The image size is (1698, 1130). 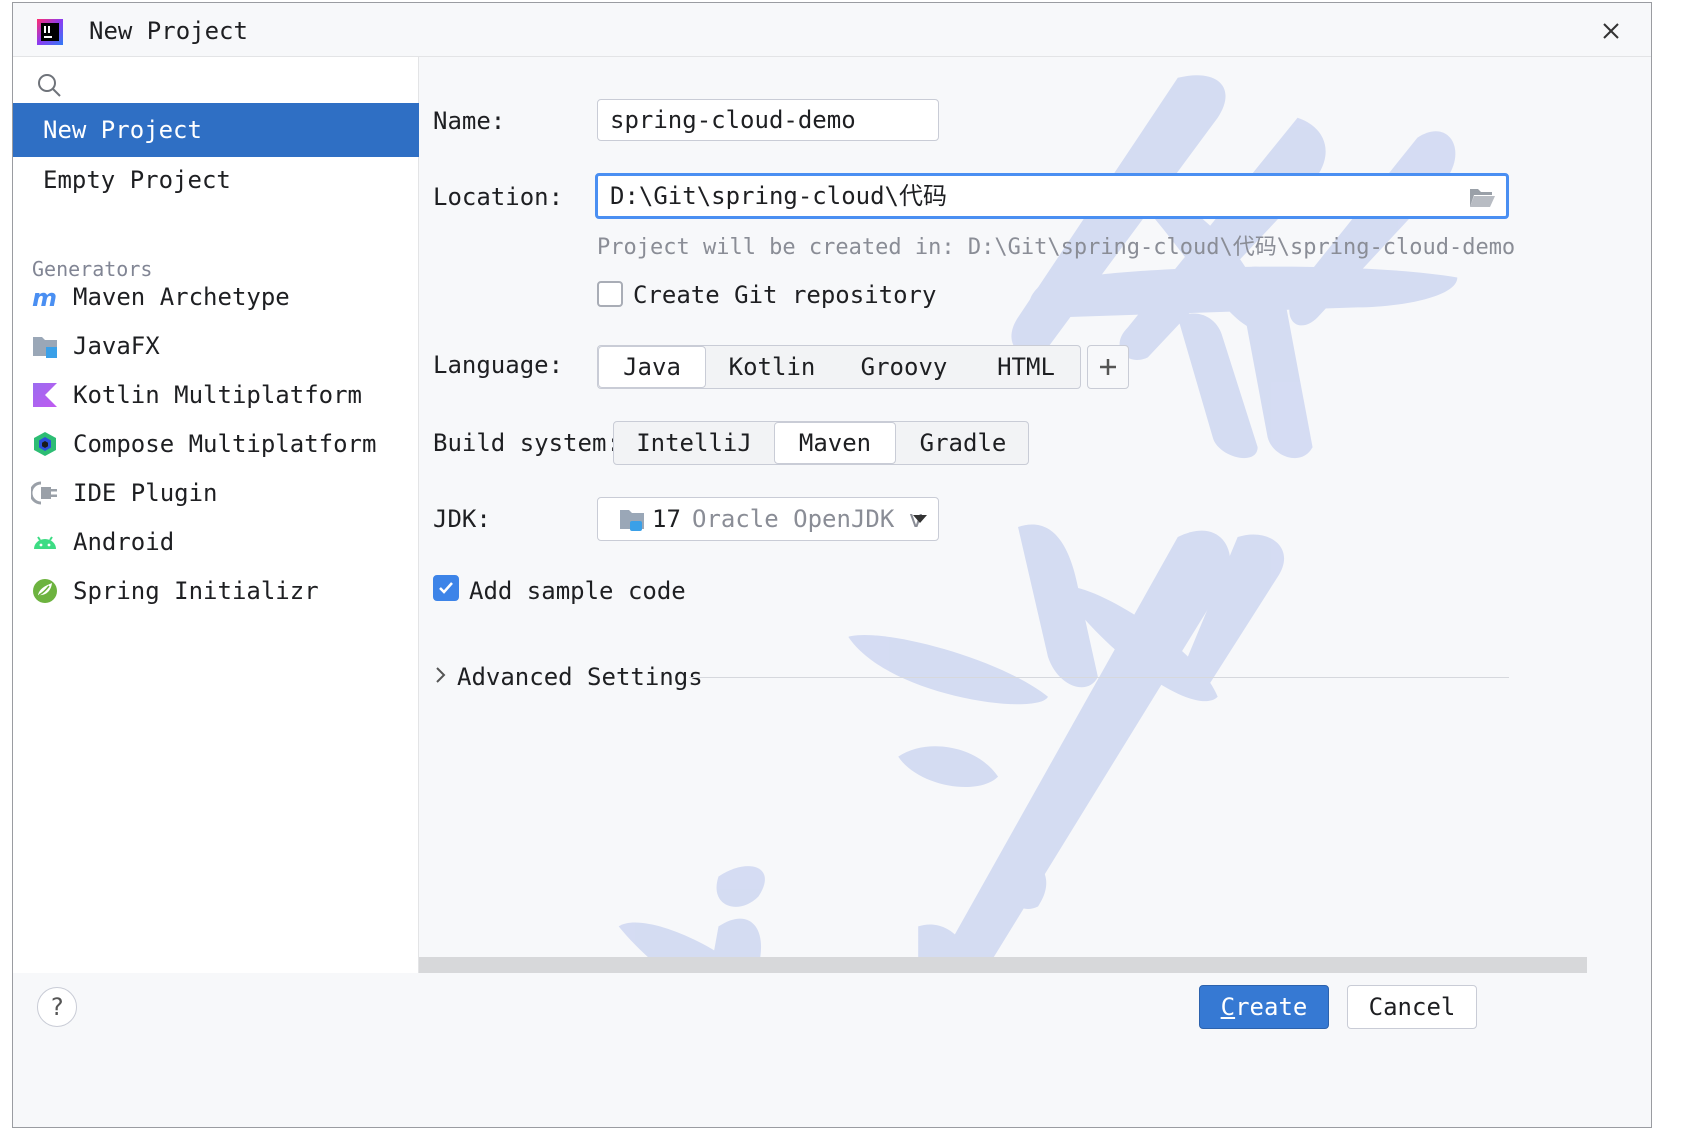 I want to click on create-button: Create, so click(x=1264, y=1007).